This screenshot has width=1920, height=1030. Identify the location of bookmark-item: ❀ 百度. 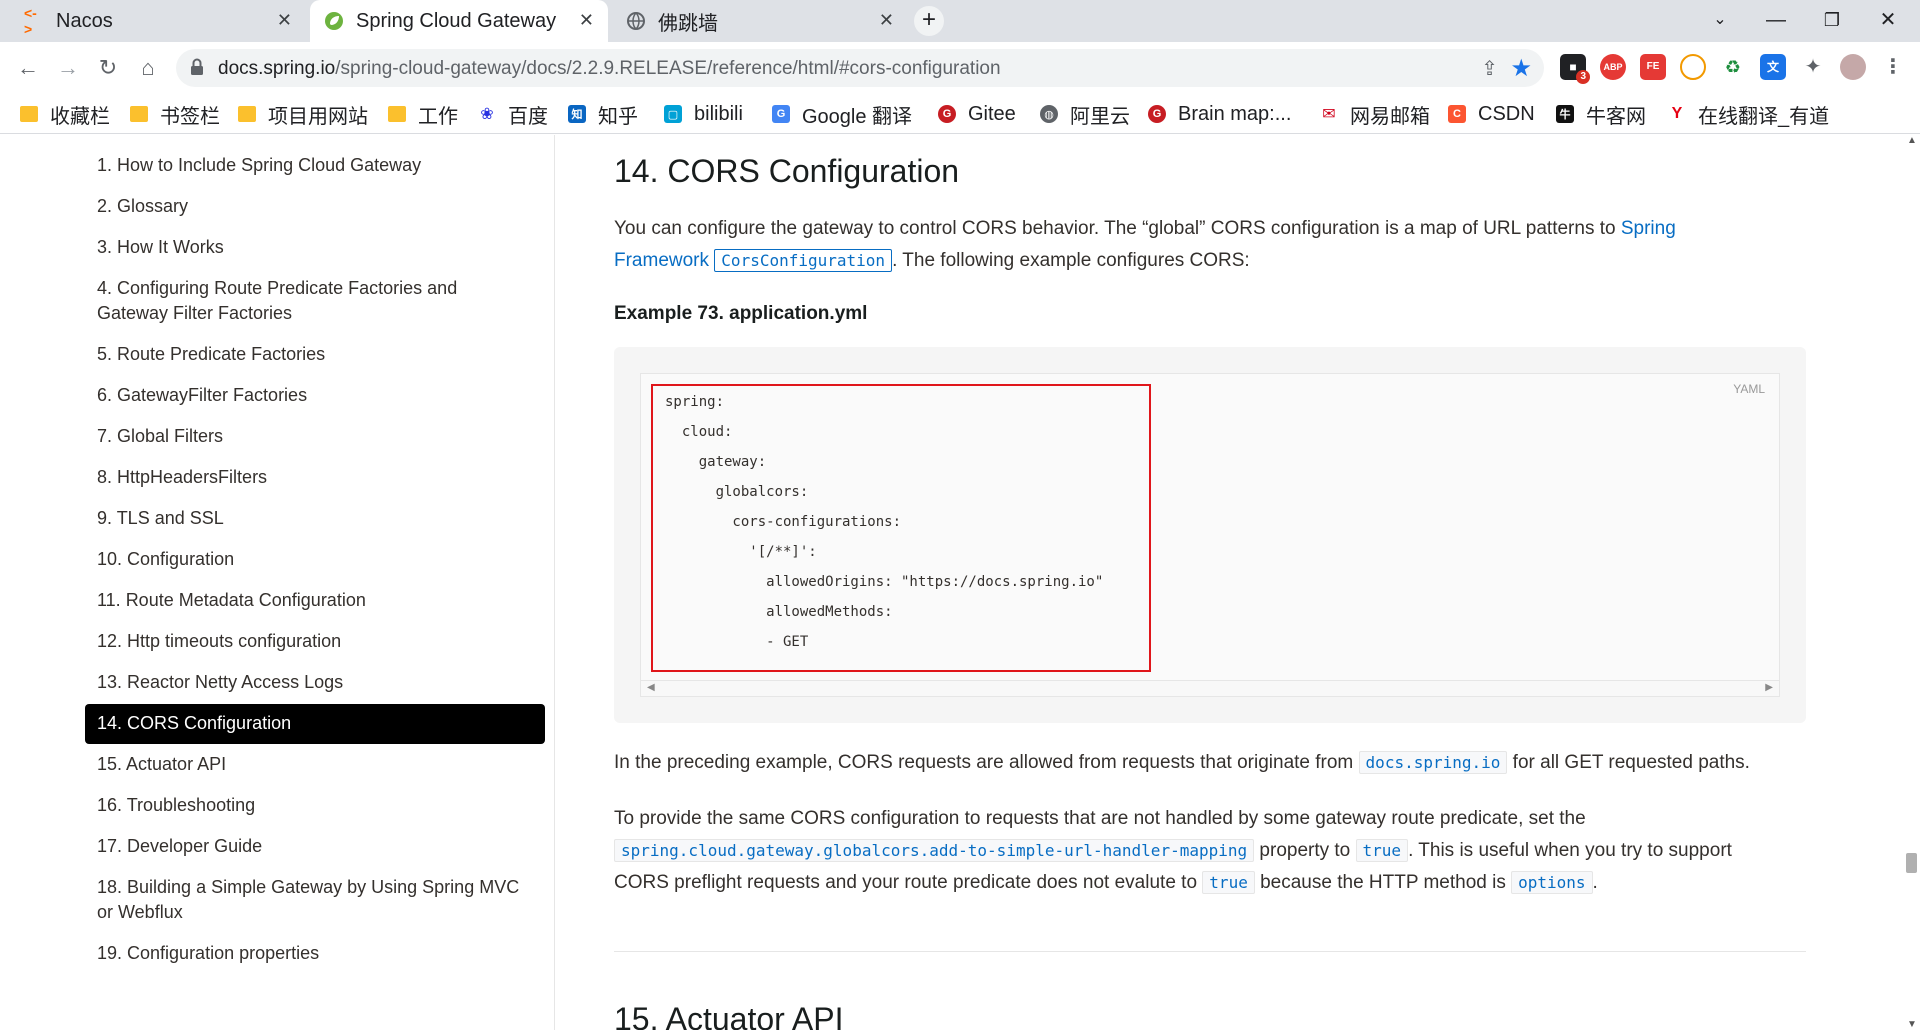
(513, 114).